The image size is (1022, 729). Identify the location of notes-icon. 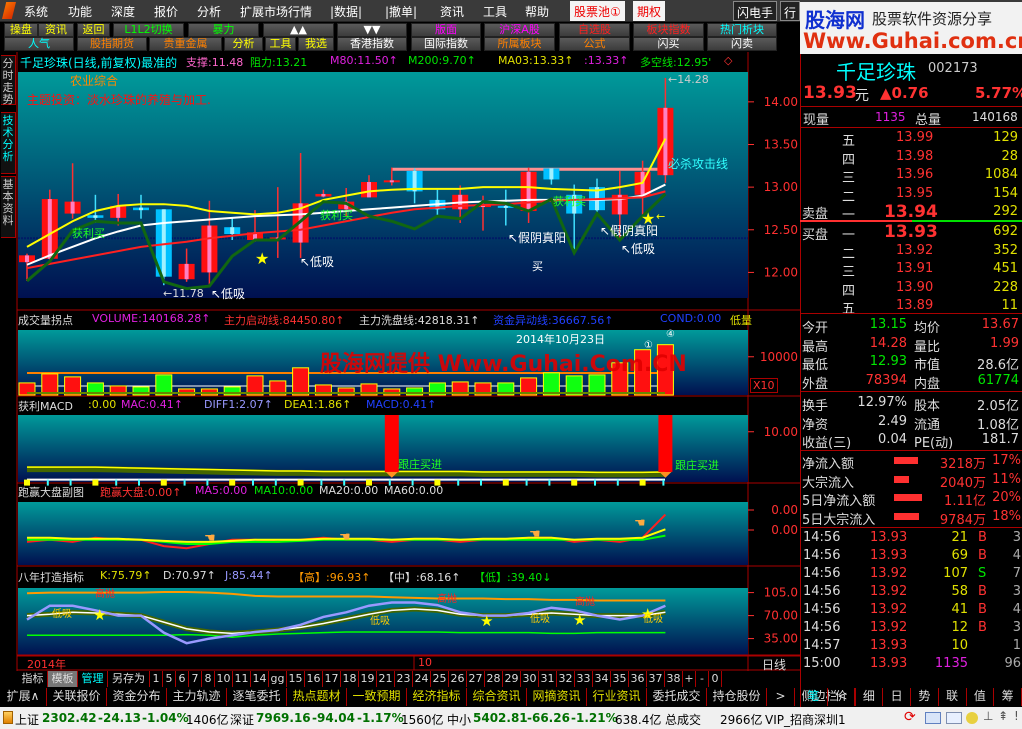
(933, 718).